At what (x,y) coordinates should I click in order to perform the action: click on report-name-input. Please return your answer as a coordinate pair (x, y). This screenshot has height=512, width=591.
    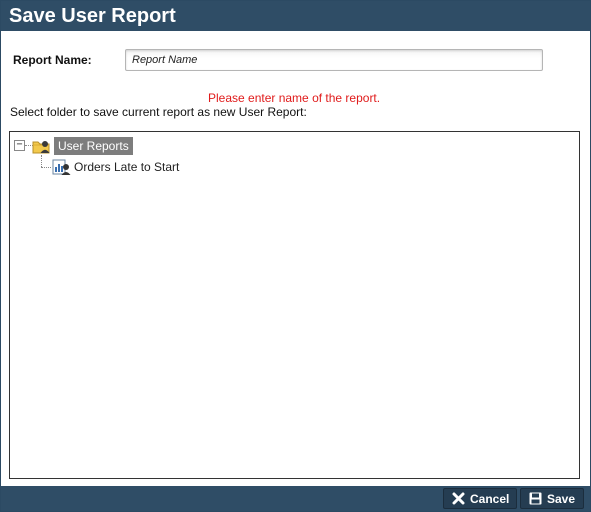
    Looking at the image, I should click on (334, 60).